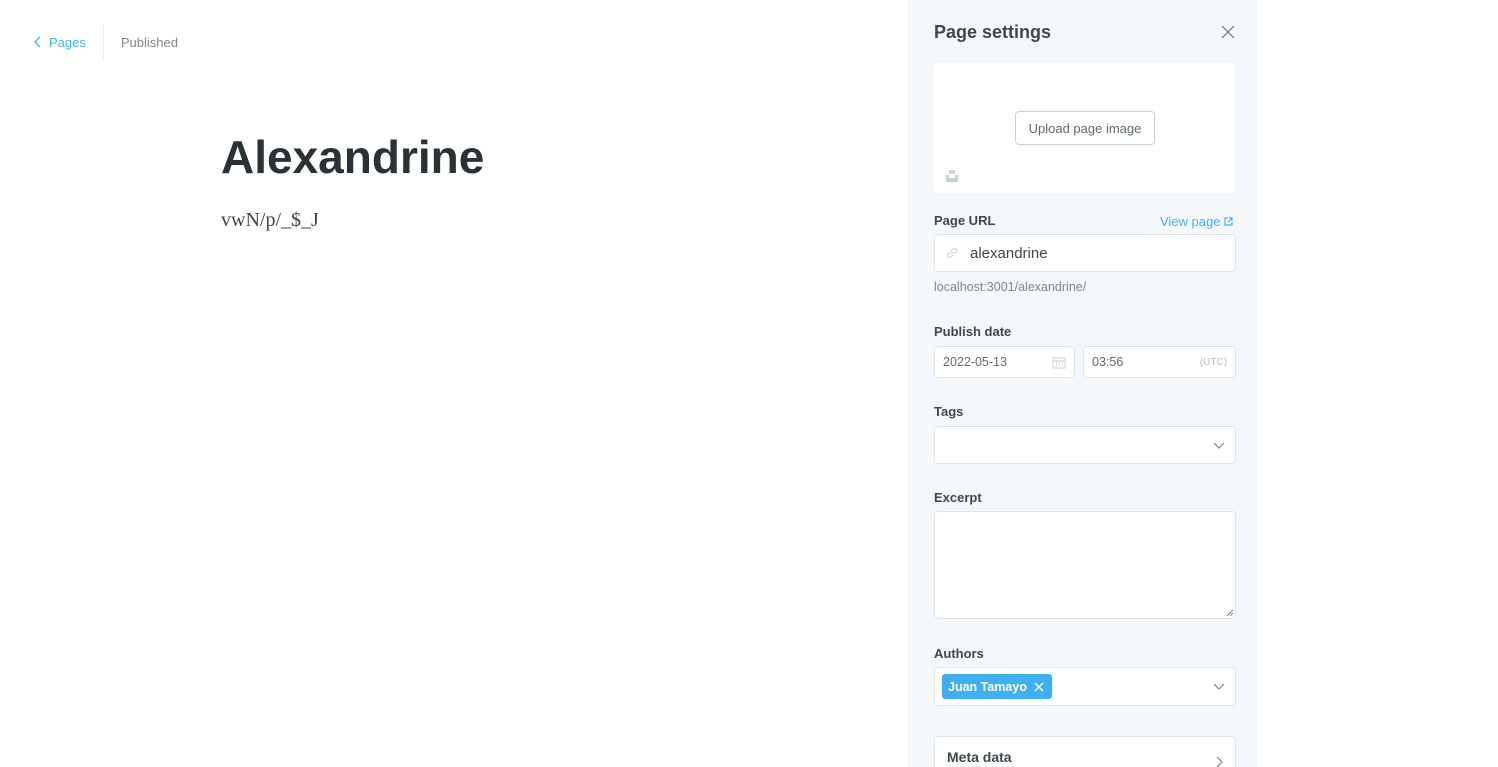  What do you see at coordinates (1009, 253) in the screenshot?
I see `page-url-value: alexandrine` at bounding box center [1009, 253].